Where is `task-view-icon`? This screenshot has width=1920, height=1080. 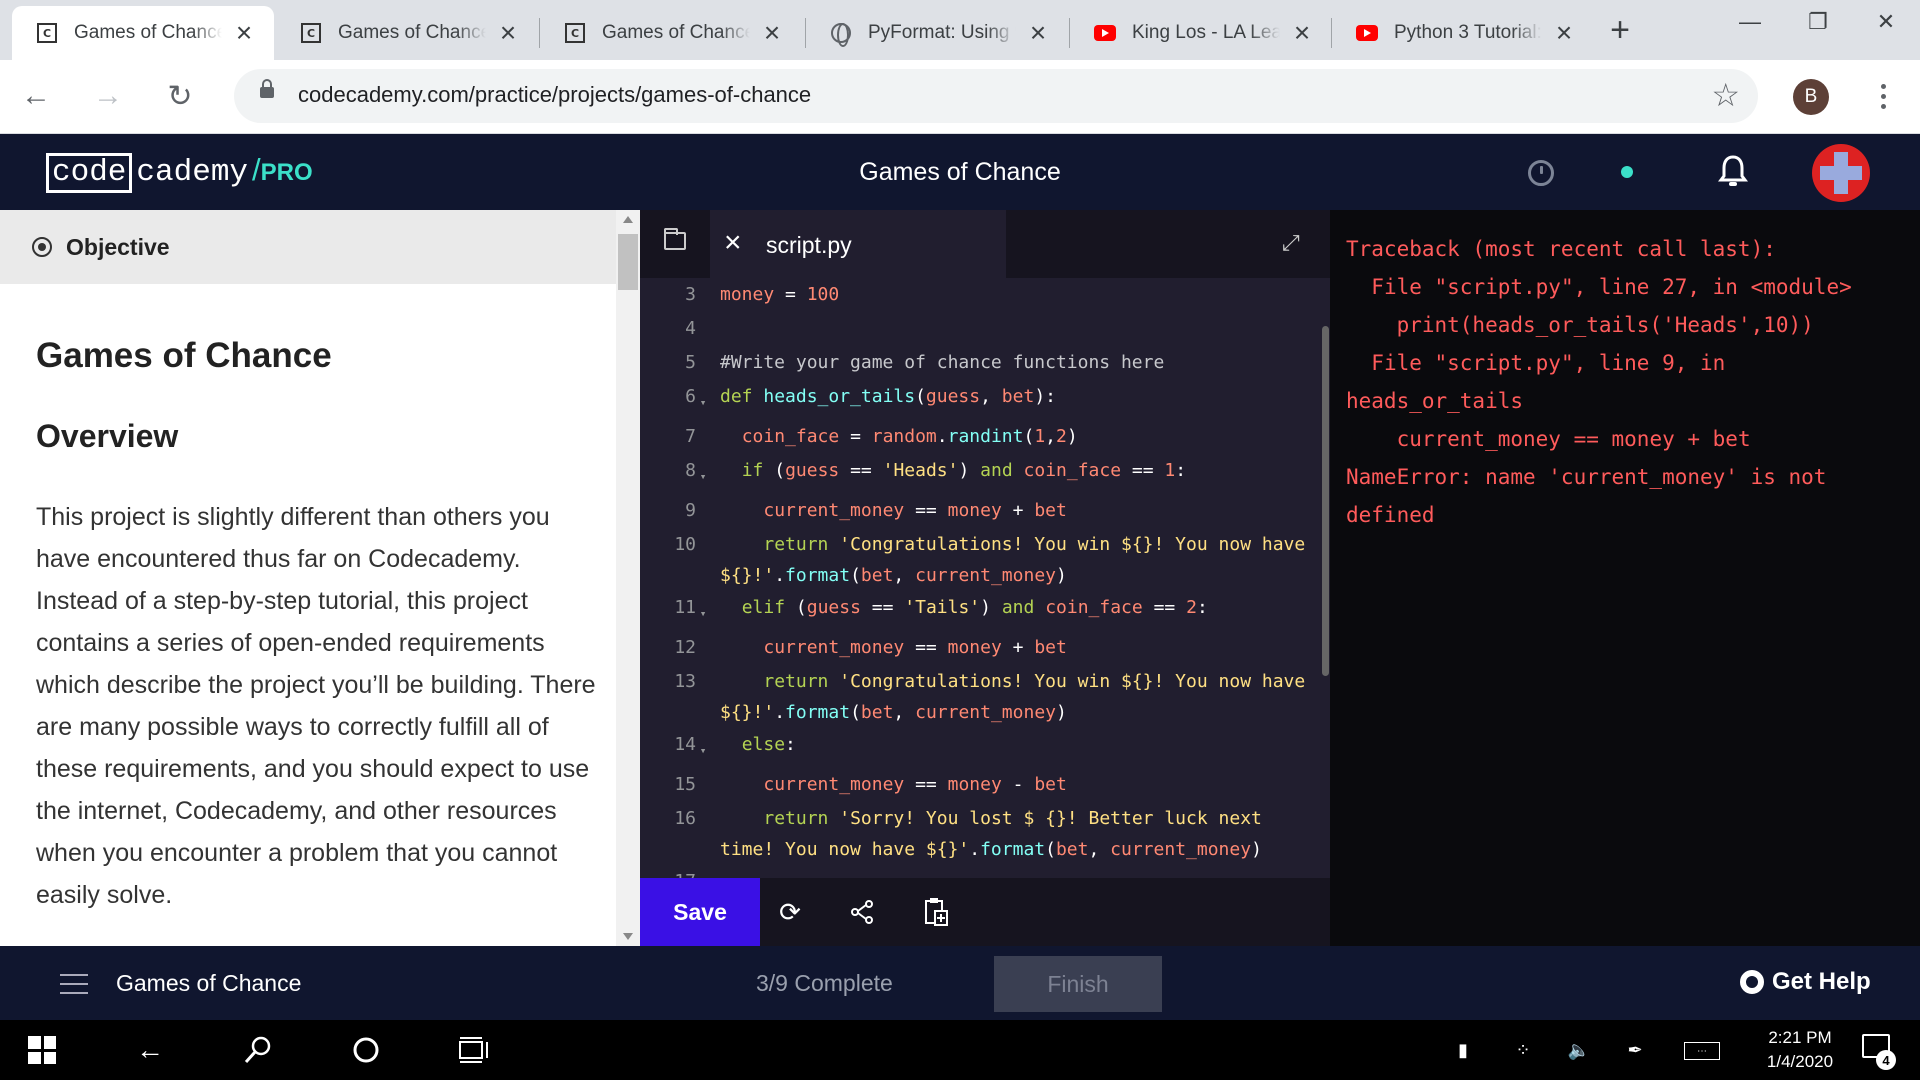
task-view-icon is located at coordinates (474, 1050).